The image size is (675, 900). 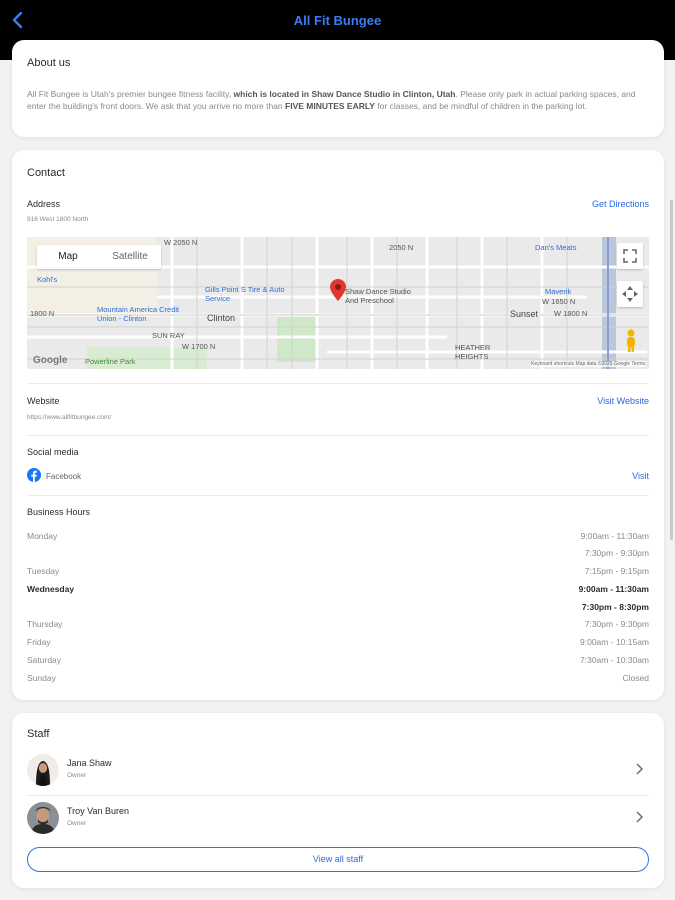 I want to click on pegman-icon, so click(x=631, y=341).